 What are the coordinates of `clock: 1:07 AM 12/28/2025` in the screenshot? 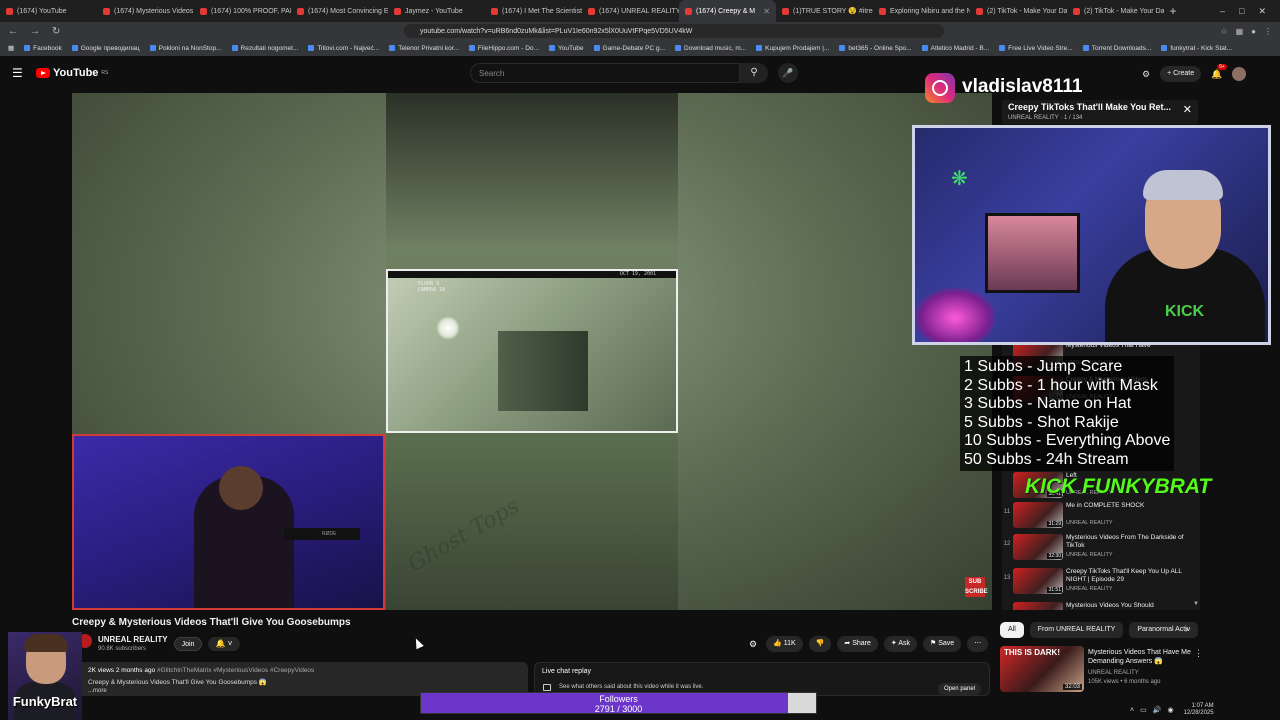 It's located at (1199, 710).